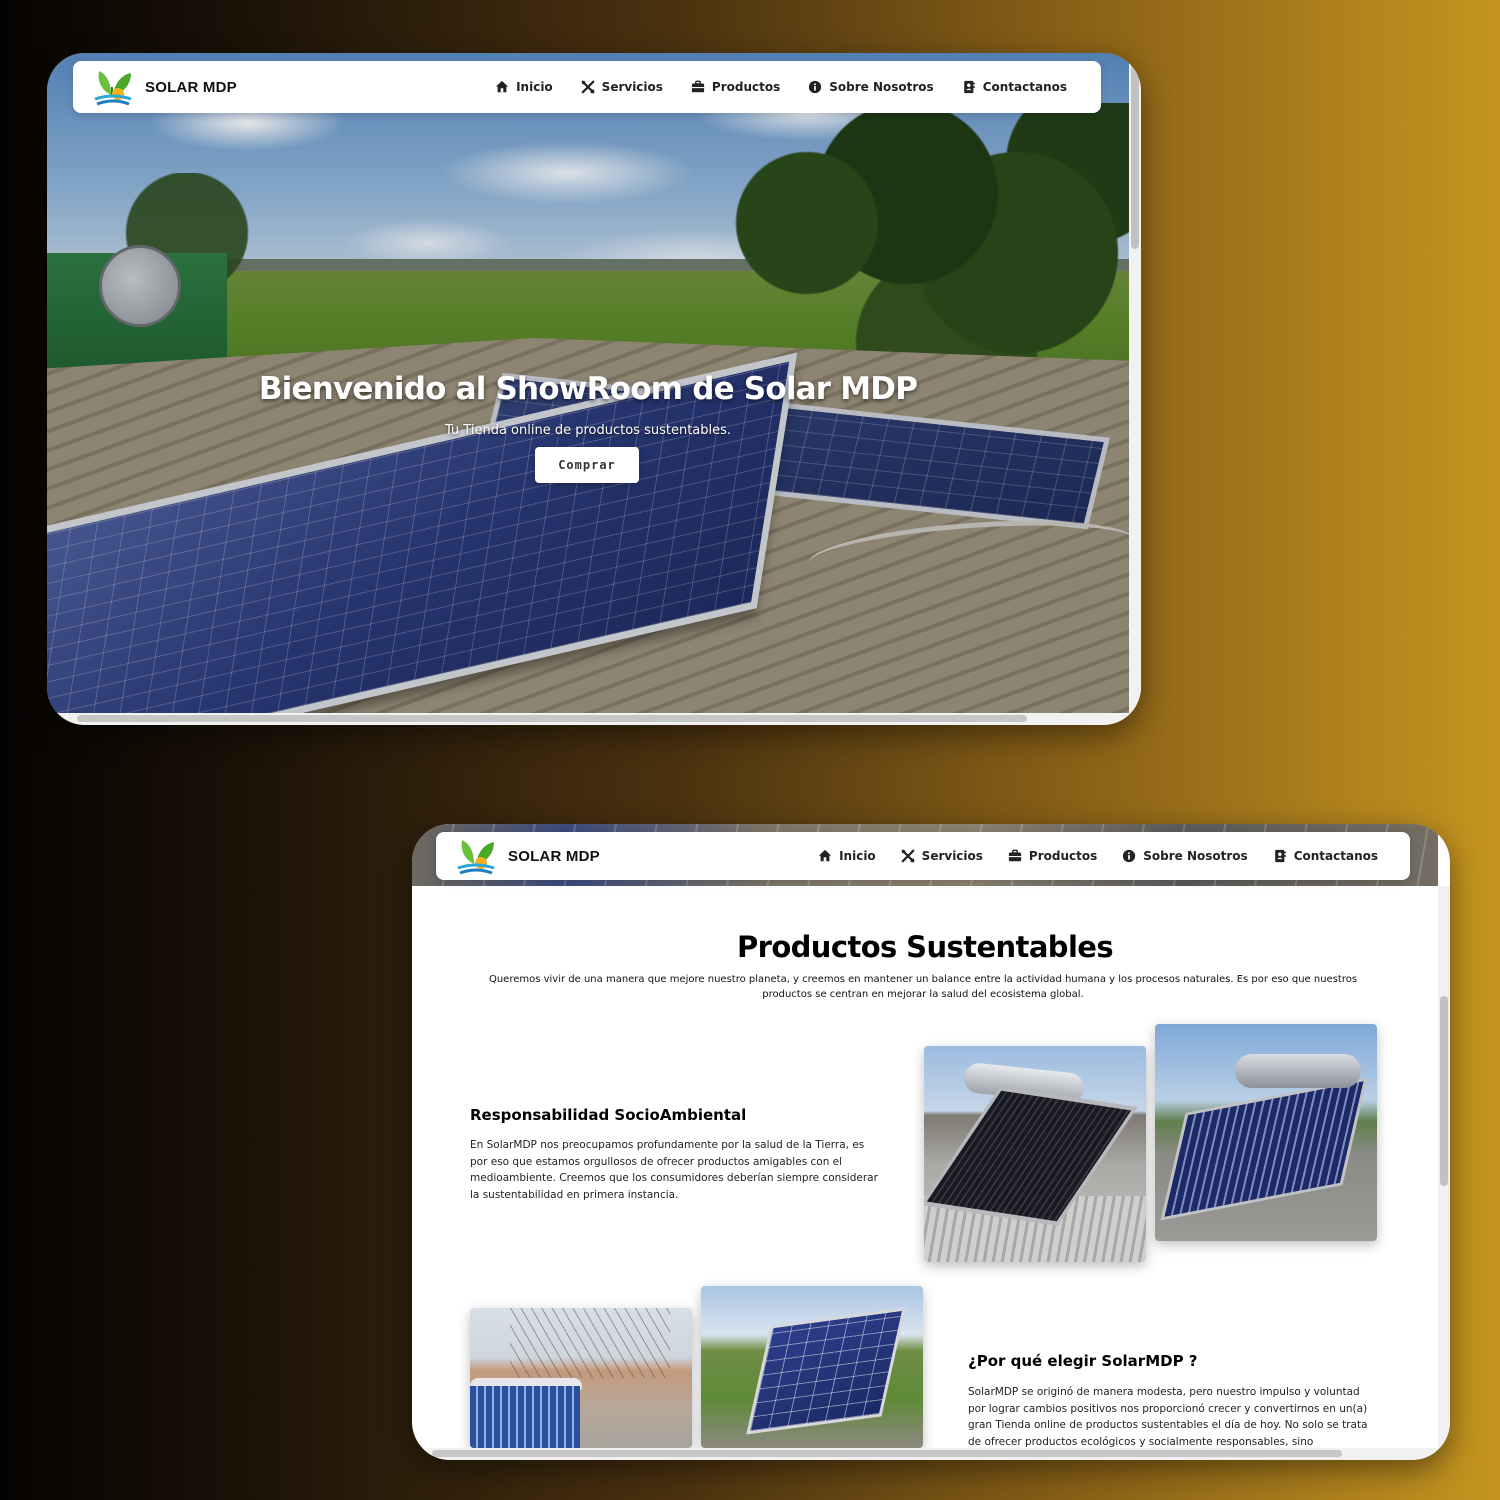 The image size is (1500, 1500). What do you see at coordinates (1083, 1361) in the screenshot?
I see `por-que-elegir-title: ¿Por qué elegir SolarMDP ?` at bounding box center [1083, 1361].